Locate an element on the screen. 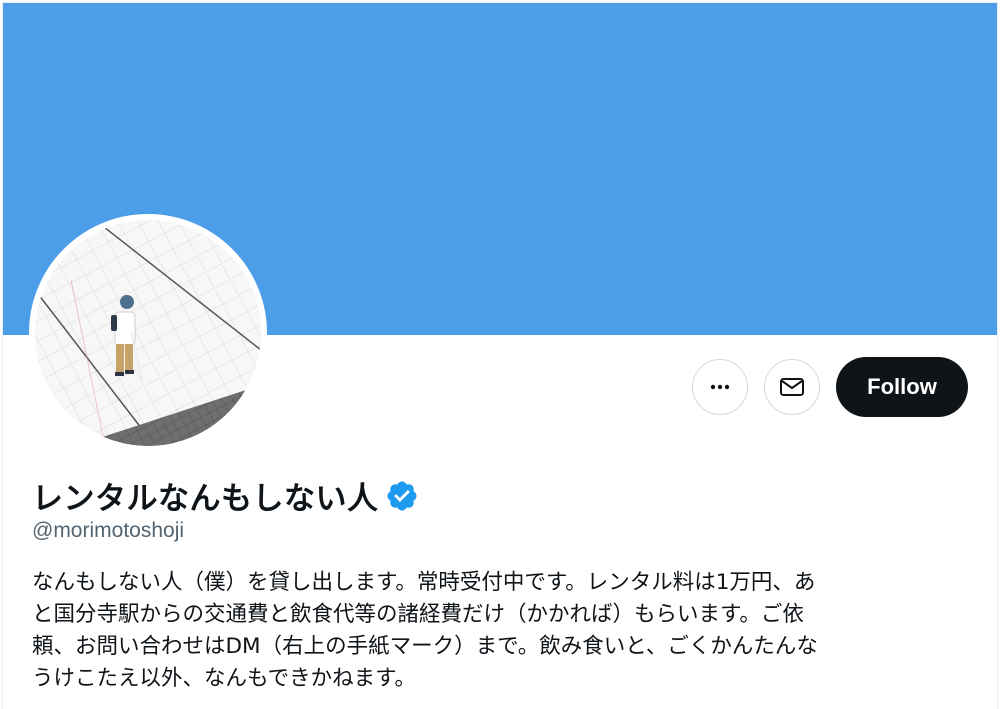 The image size is (1000, 709). profile-avatar is located at coordinates (148, 333).